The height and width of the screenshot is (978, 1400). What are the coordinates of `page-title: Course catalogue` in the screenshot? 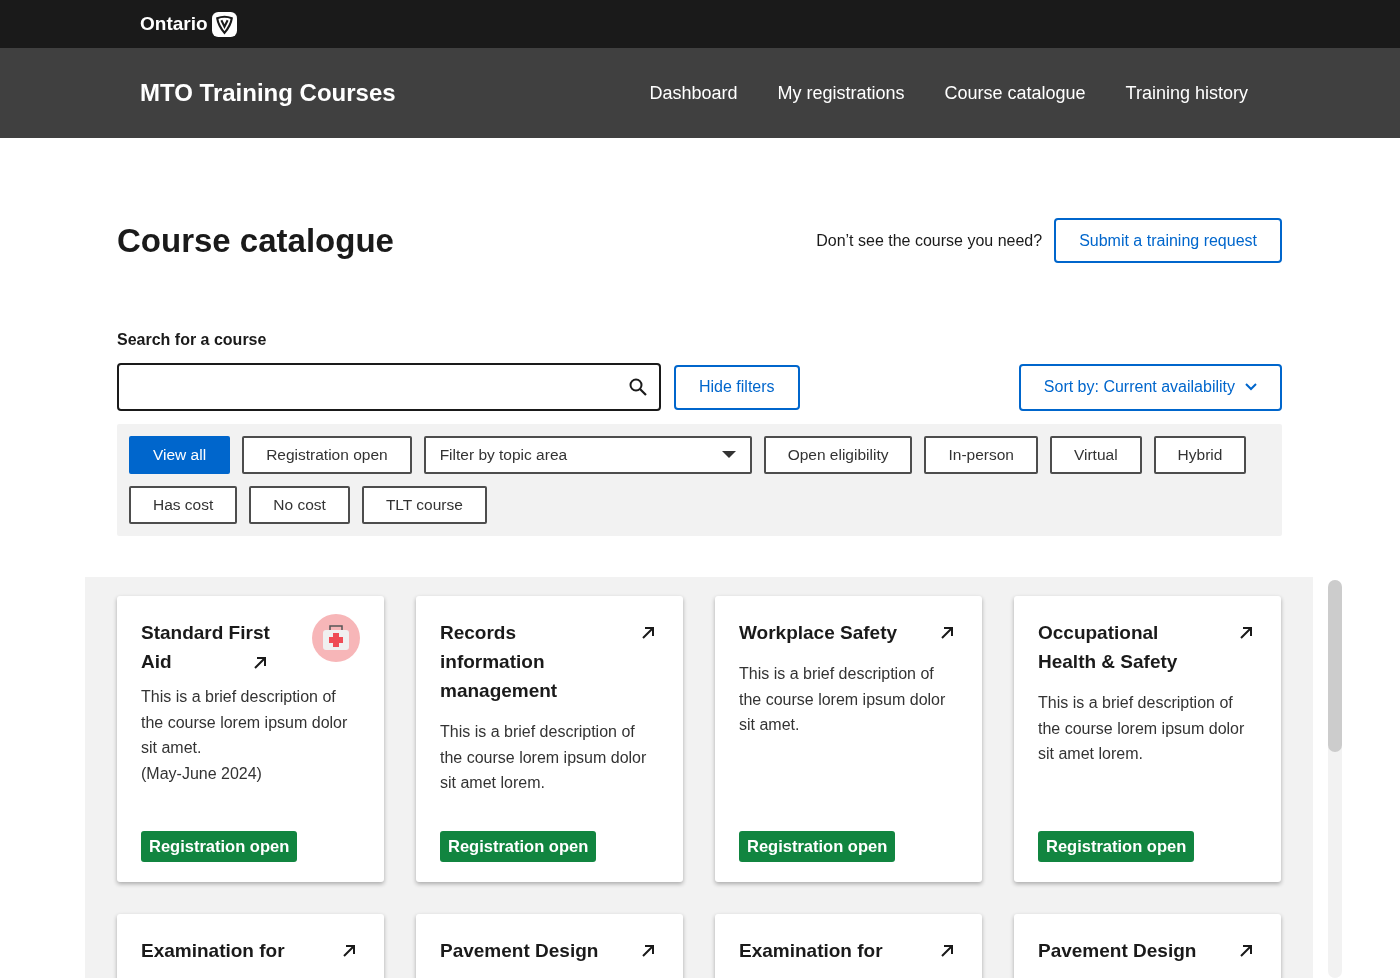 It's located at (255, 240).